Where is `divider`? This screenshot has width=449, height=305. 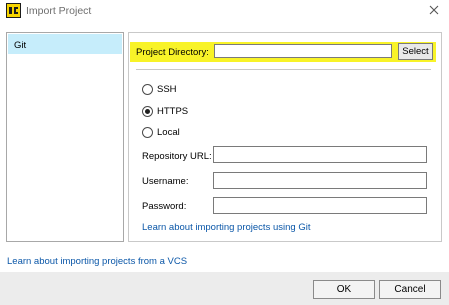 divider is located at coordinates (283, 69).